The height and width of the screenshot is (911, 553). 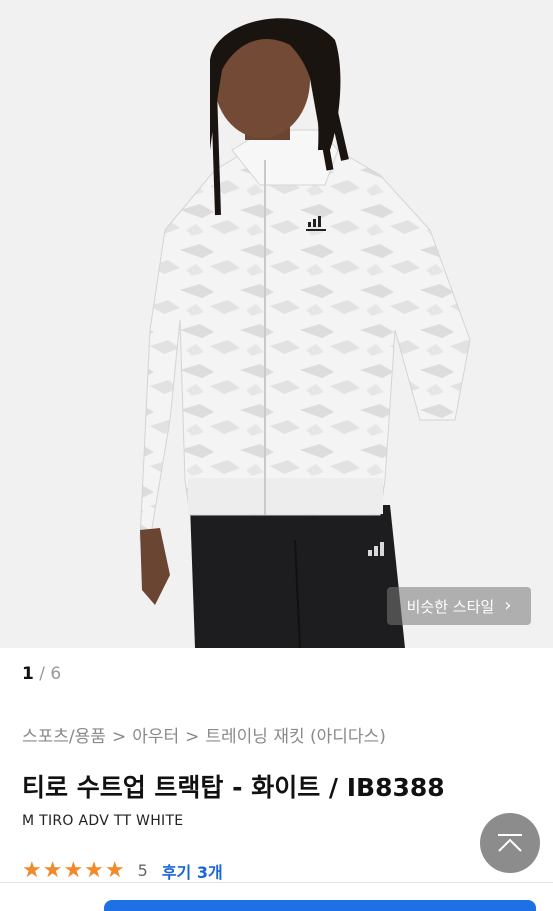 I want to click on reviews-link: 후기 3개, so click(x=192, y=871).